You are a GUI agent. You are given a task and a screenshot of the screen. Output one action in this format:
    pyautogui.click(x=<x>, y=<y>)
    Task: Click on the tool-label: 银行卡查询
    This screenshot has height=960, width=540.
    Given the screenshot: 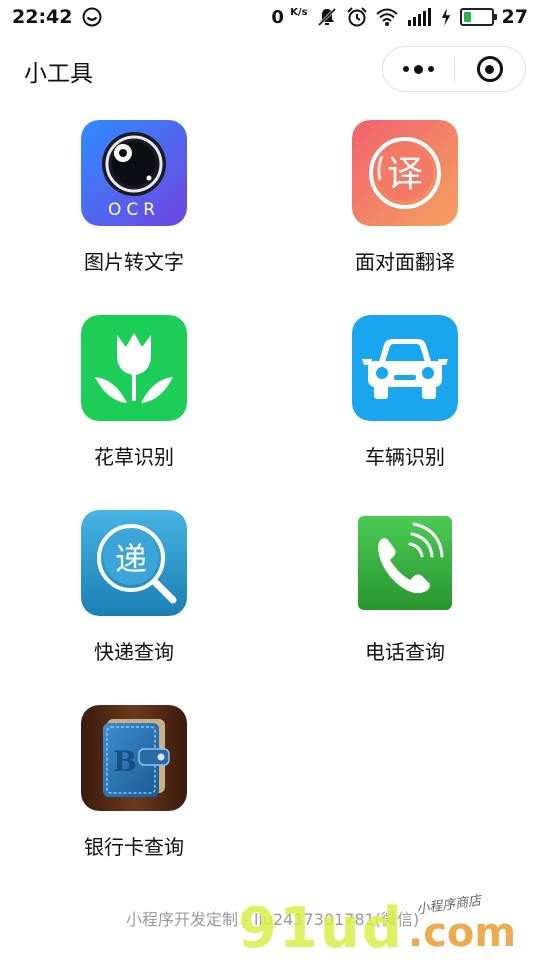 What is the action you would take?
    pyautogui.click(x=134, y=847)
    